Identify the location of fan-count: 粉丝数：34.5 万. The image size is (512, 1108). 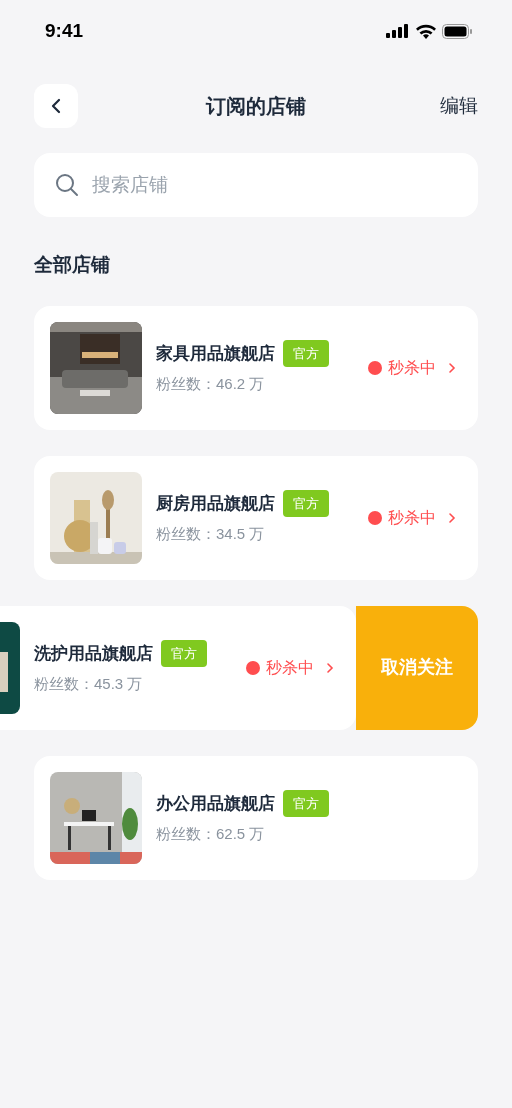
(211, 534).